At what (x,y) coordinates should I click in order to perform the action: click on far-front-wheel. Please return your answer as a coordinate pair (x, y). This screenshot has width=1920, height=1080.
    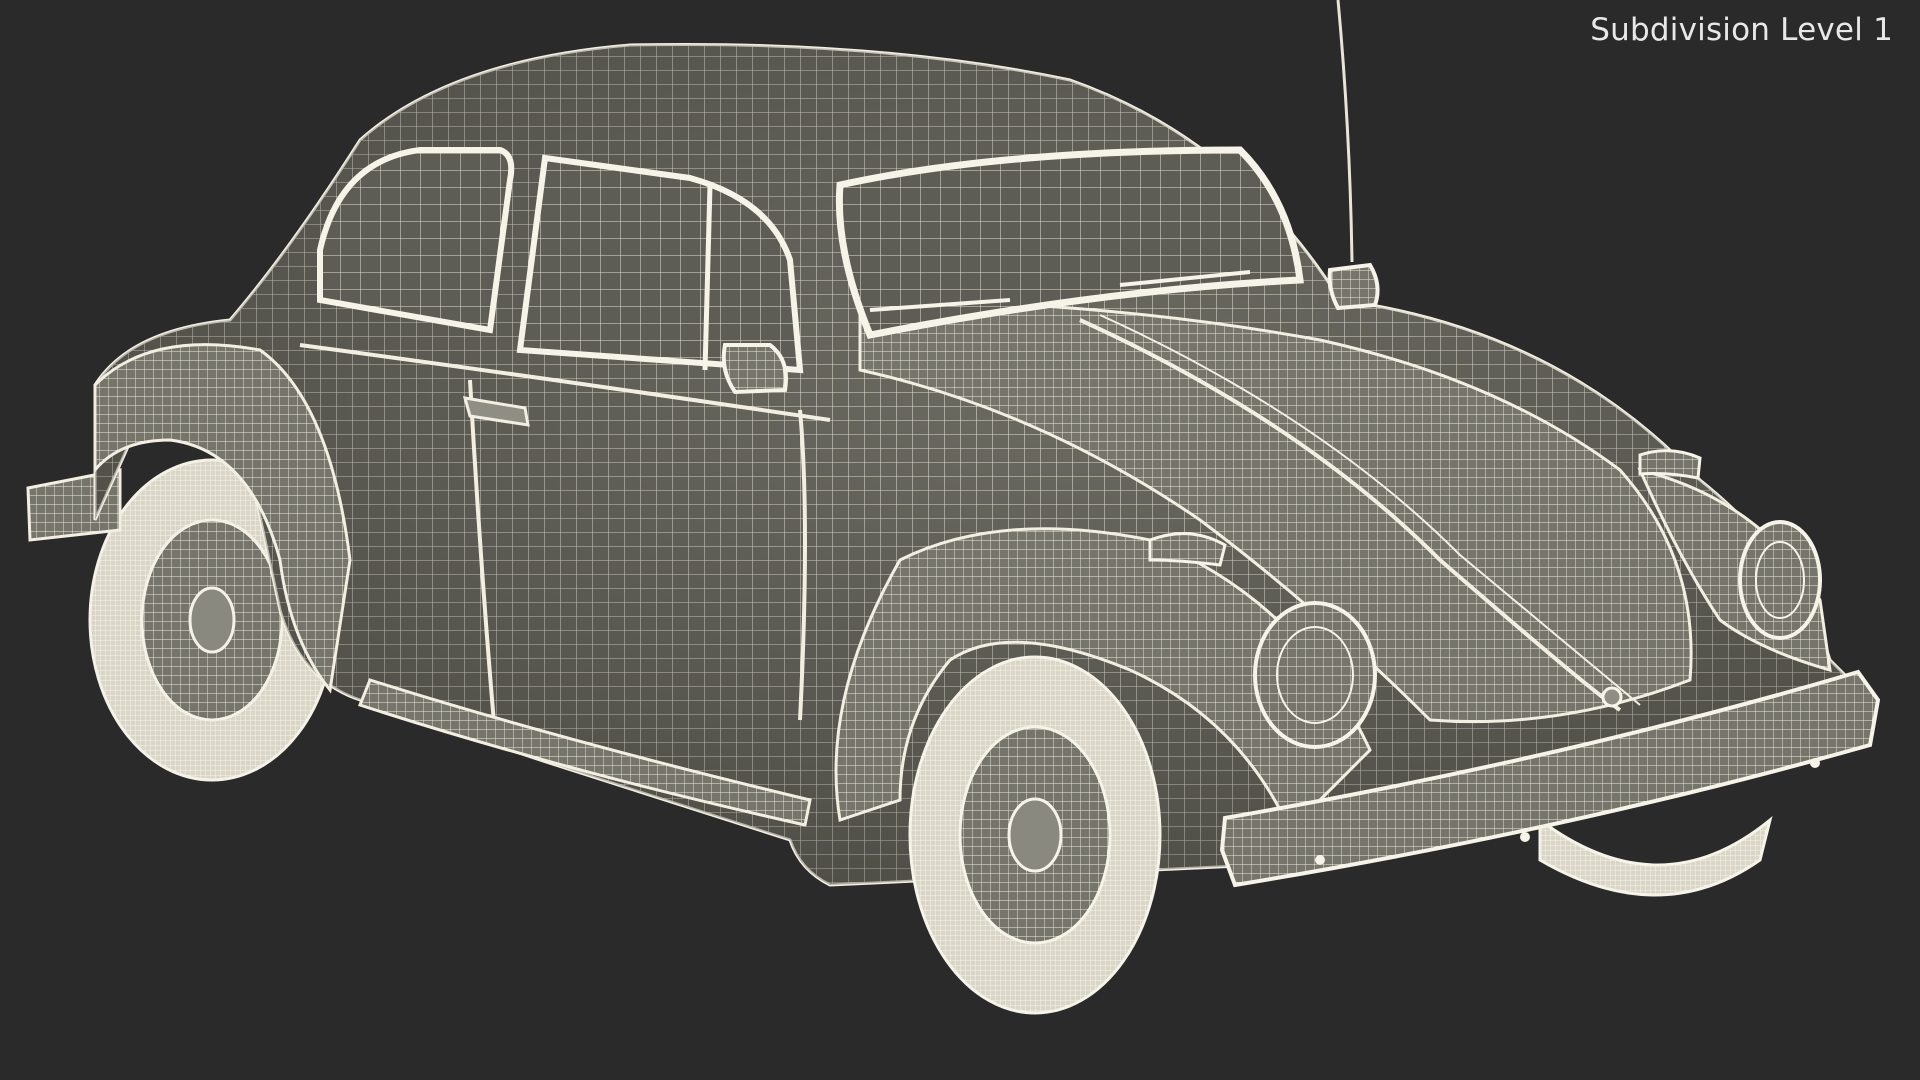
    Looking at the image, I should click on (1655, 856).